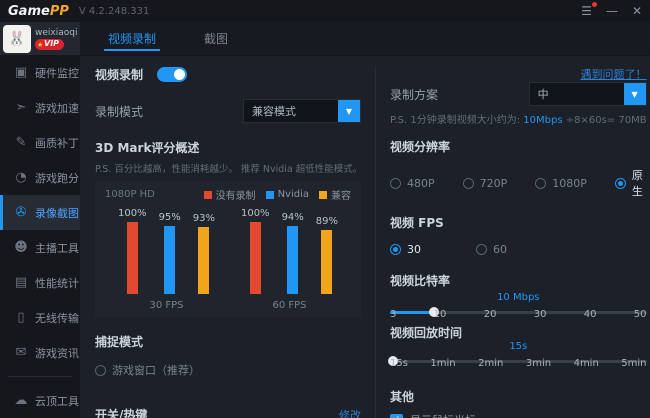 The height and width of the screenshot is (418, 650). I want to click on tab-截图: 截图, so click(216, 38).